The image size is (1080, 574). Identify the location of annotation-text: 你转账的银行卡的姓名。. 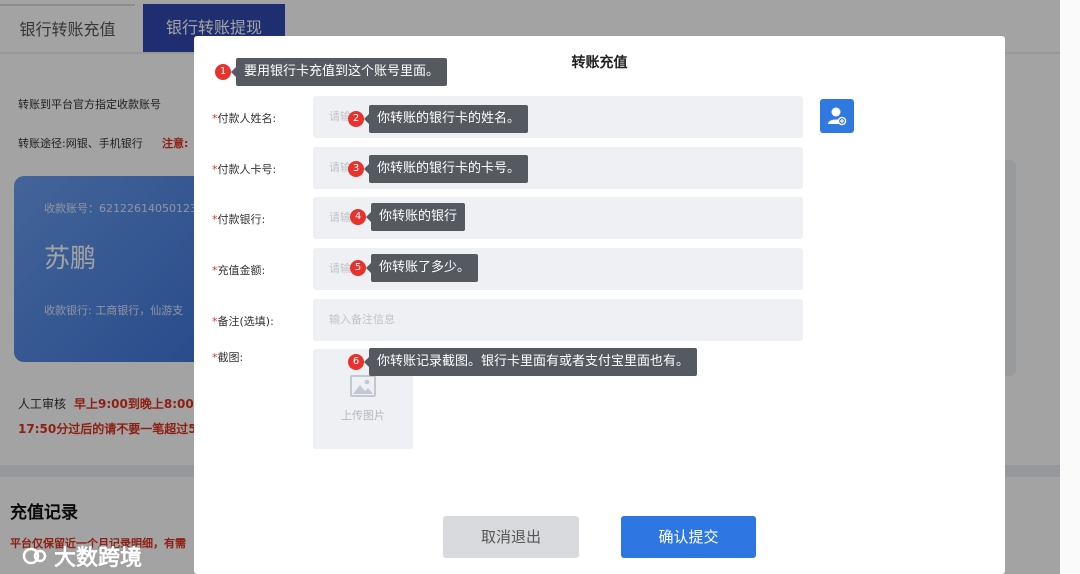
(446, 119).